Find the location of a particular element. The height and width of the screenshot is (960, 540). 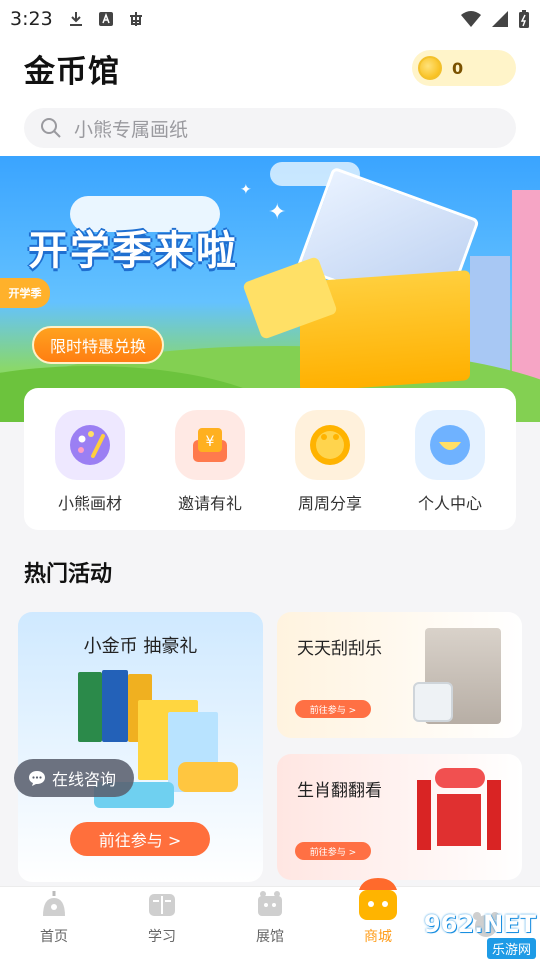

watermark-top: 962.NET is located at coordinates (479, 923).